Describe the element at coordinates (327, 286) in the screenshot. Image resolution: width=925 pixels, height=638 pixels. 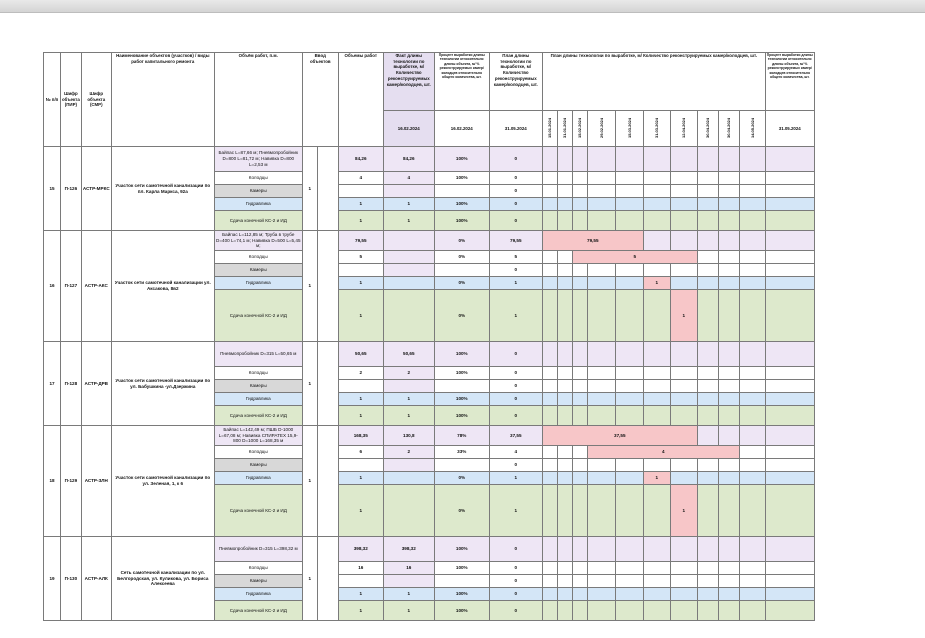
I see `commissioning-gap-cell` at that location.